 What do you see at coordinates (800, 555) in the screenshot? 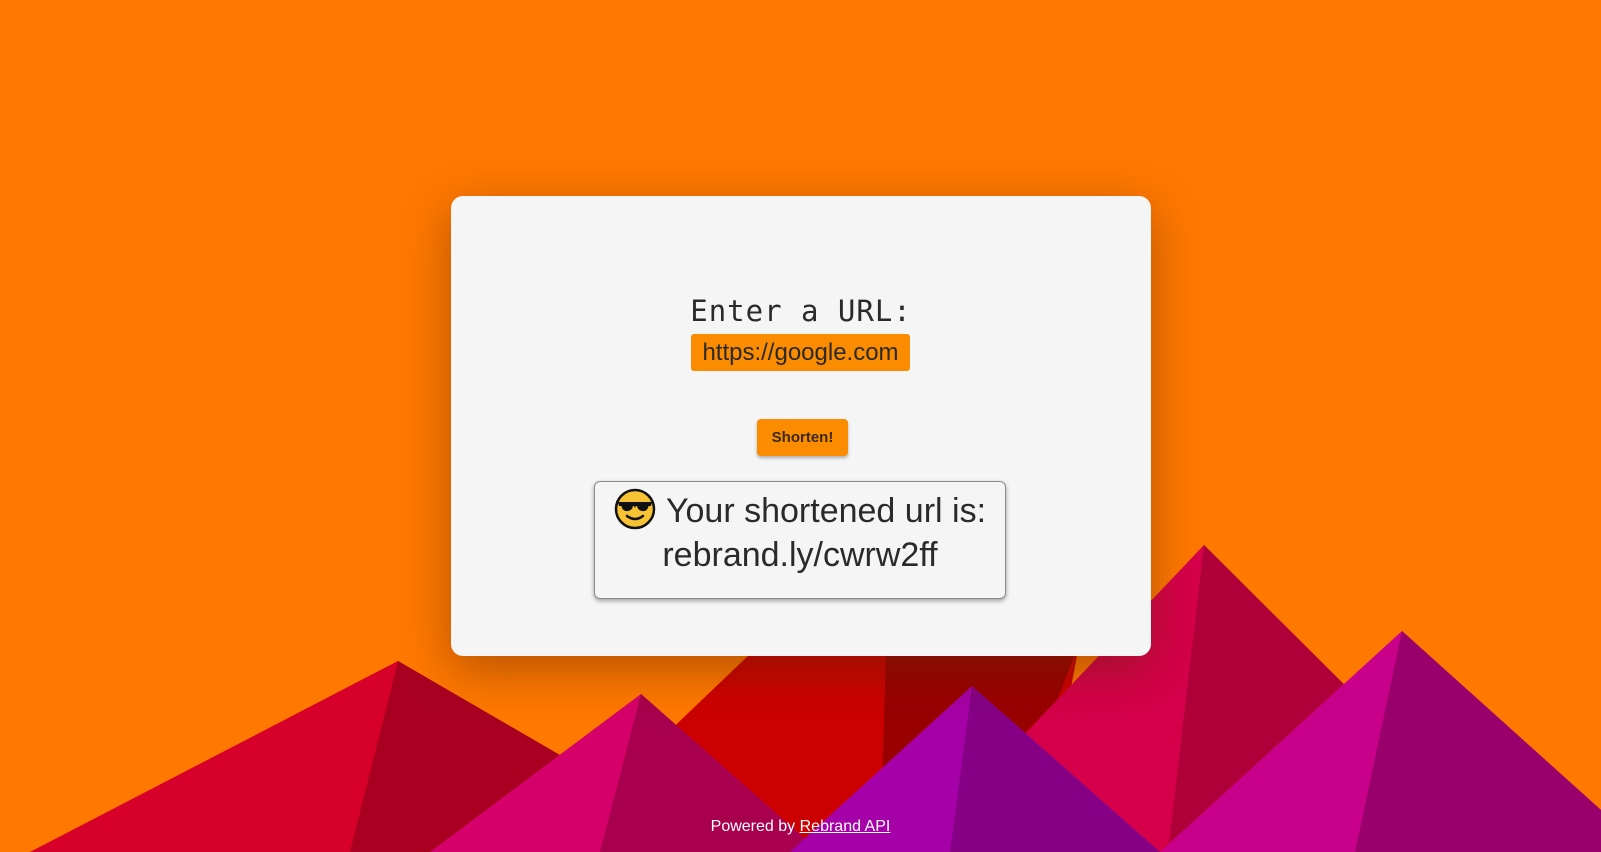
I see `short-url-text: rebrand.ly/cwrw2ff` at bounding box center [800, 555].